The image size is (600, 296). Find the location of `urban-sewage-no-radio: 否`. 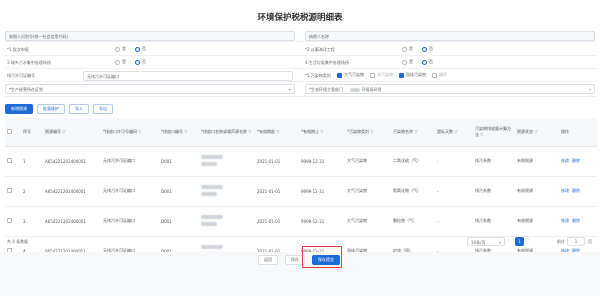

urban-sewage-no-radio: 否 is located at coordinates (140, 62).